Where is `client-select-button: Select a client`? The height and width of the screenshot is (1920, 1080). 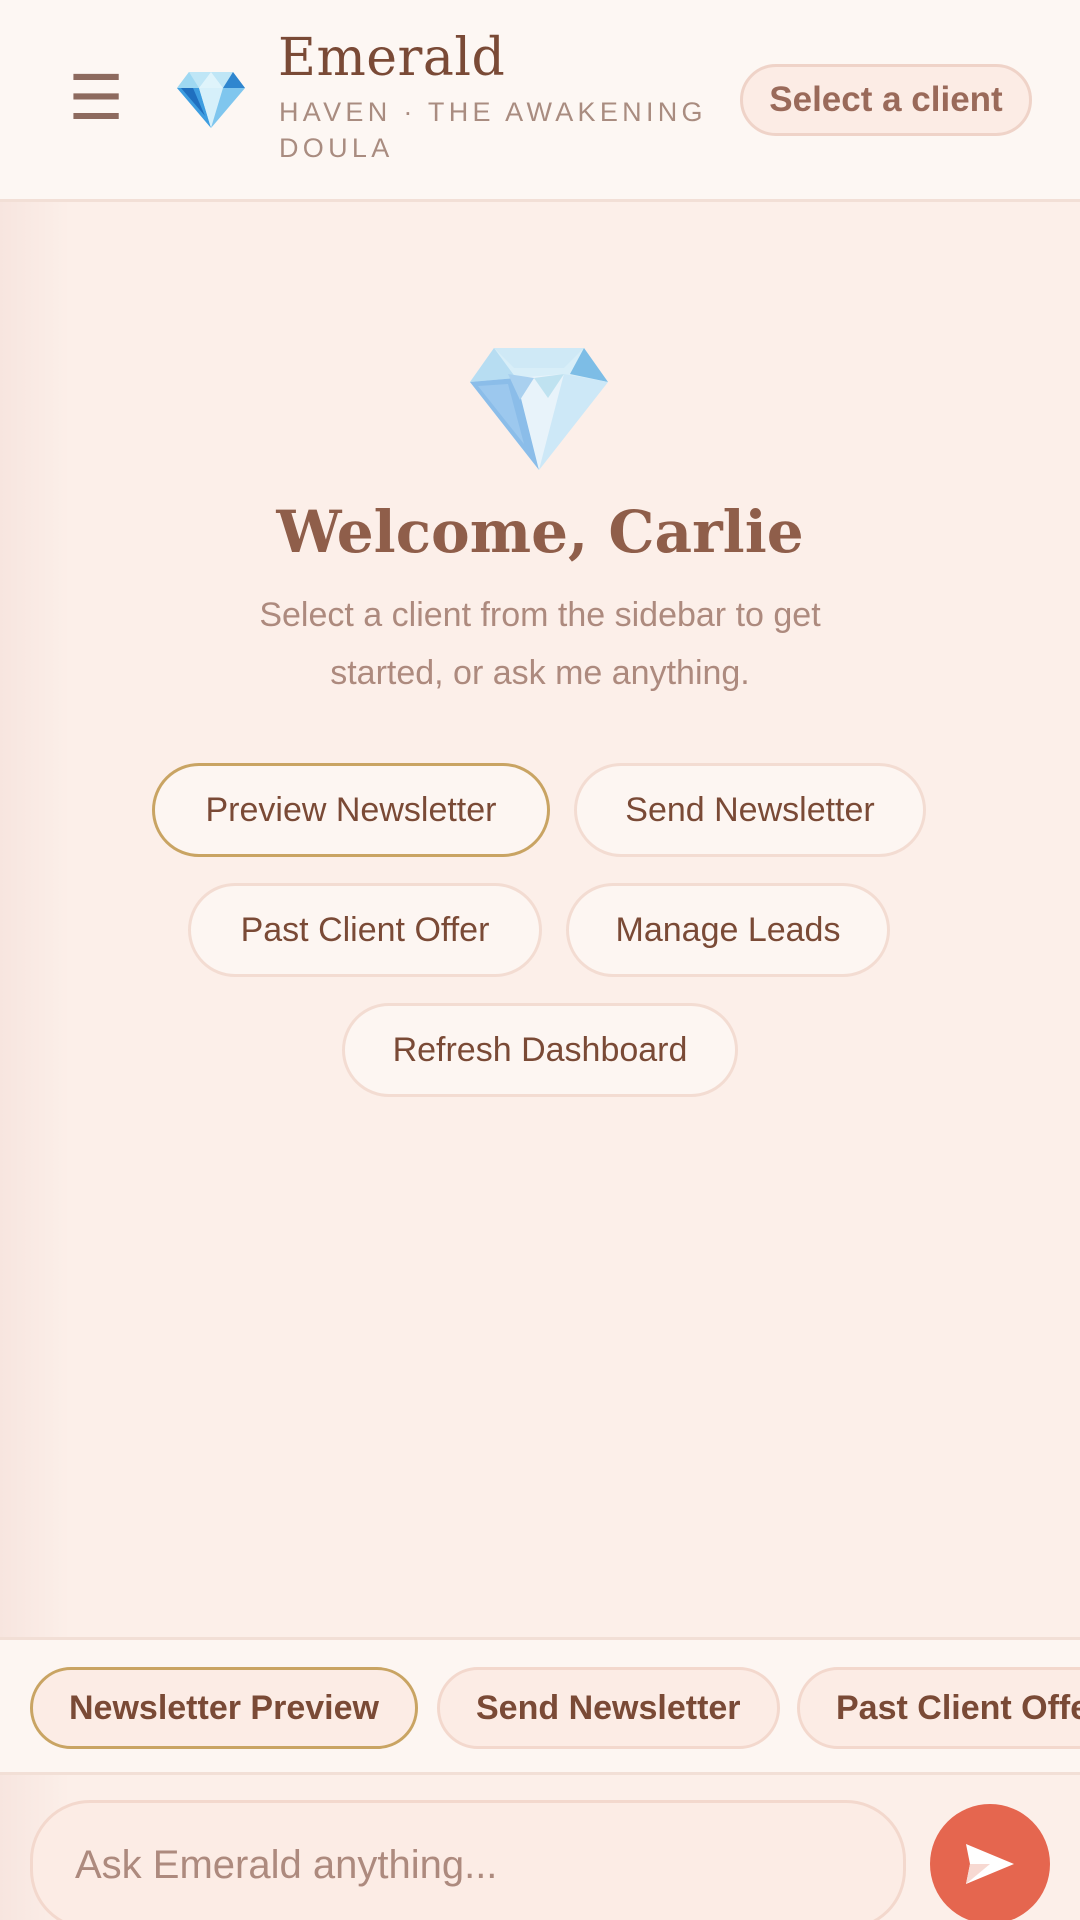 client-select-button: Select a client is located at coordinates (886, 100).